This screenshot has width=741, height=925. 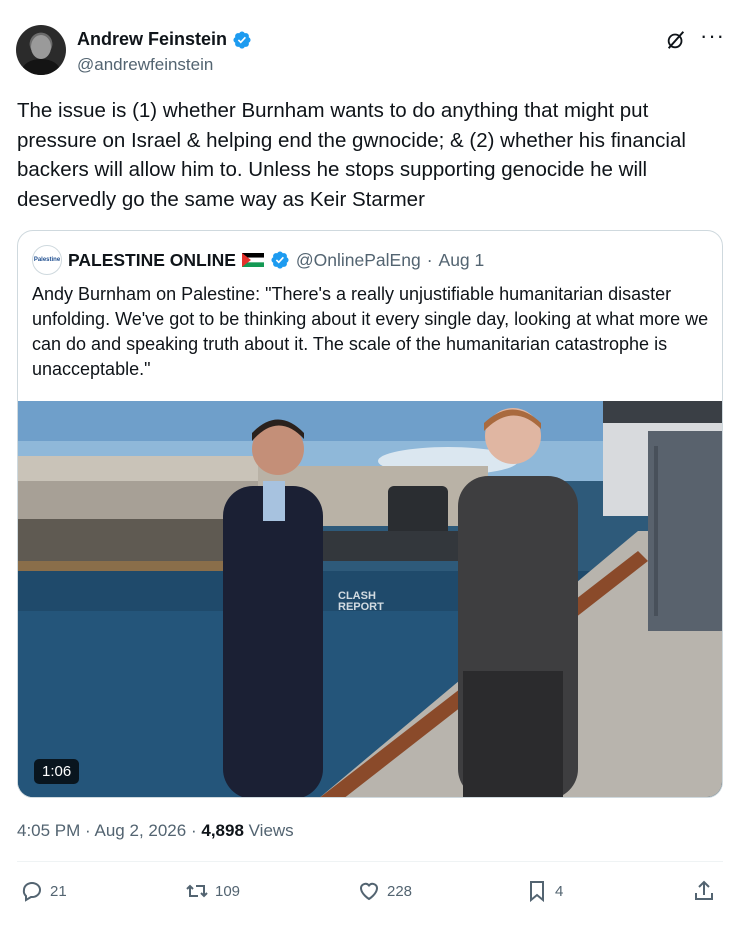 I want to click on video-duration-badge: 1:06, so click(x=57, y=771).